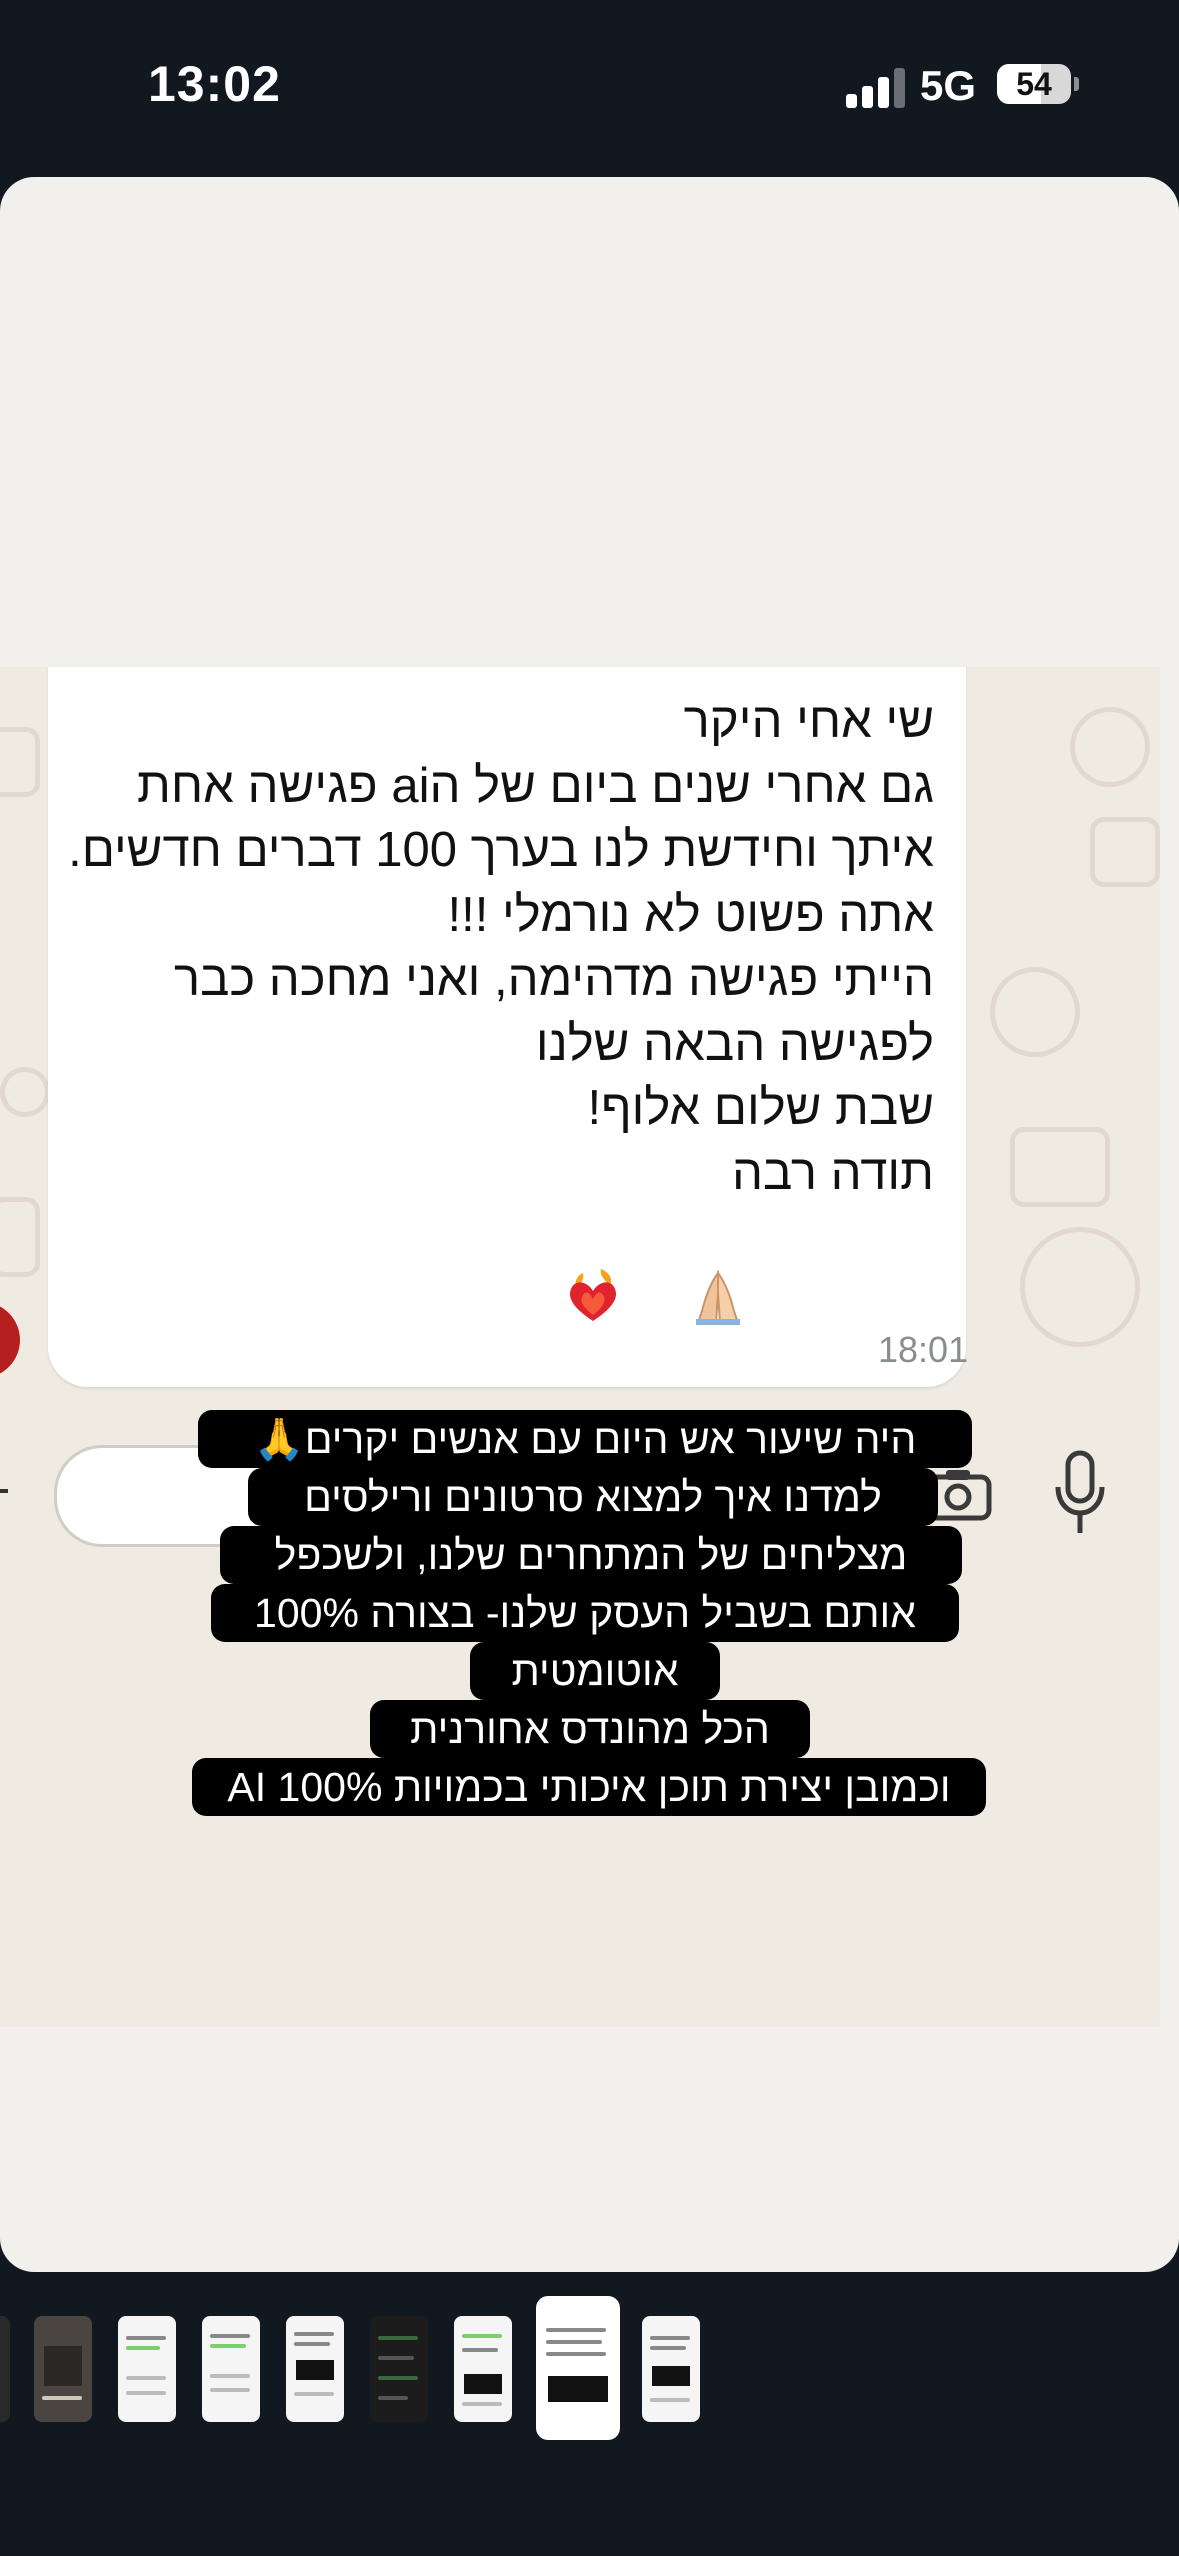 The height and width of the screenshot is (2556, 1179). I want to click on caption-line: אוטומטית, so click(595, 1671).